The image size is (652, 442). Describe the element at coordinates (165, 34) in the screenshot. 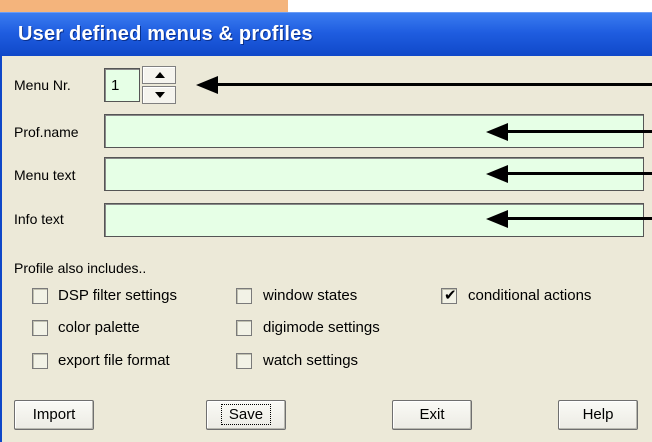

I see `window-title: User defined menus & profiles` at that location.